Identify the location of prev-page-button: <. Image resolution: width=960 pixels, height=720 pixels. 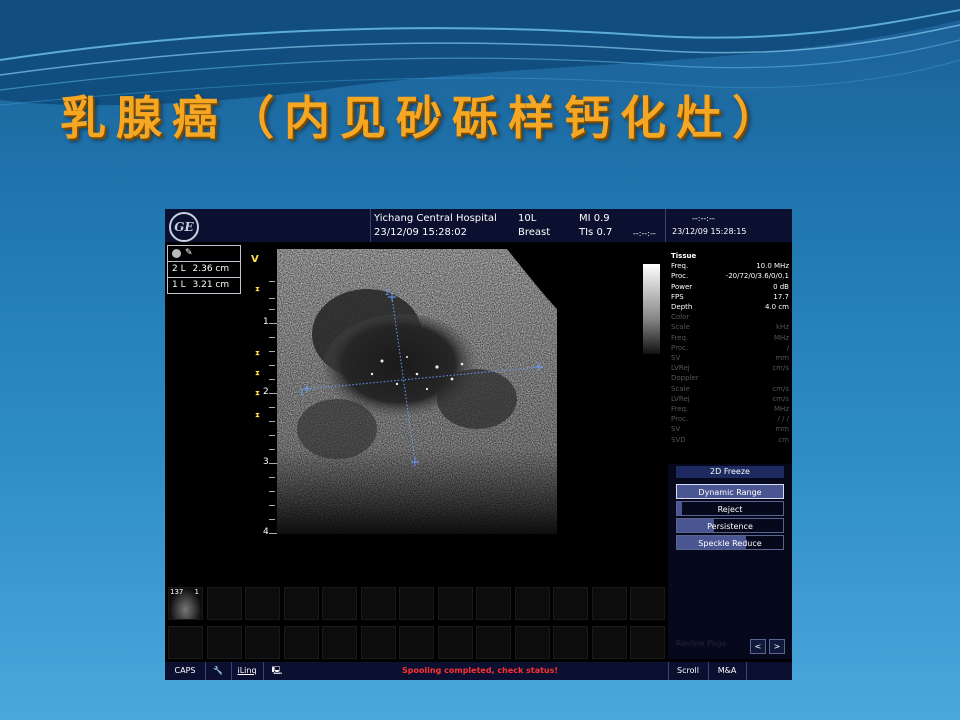
(758, 646).